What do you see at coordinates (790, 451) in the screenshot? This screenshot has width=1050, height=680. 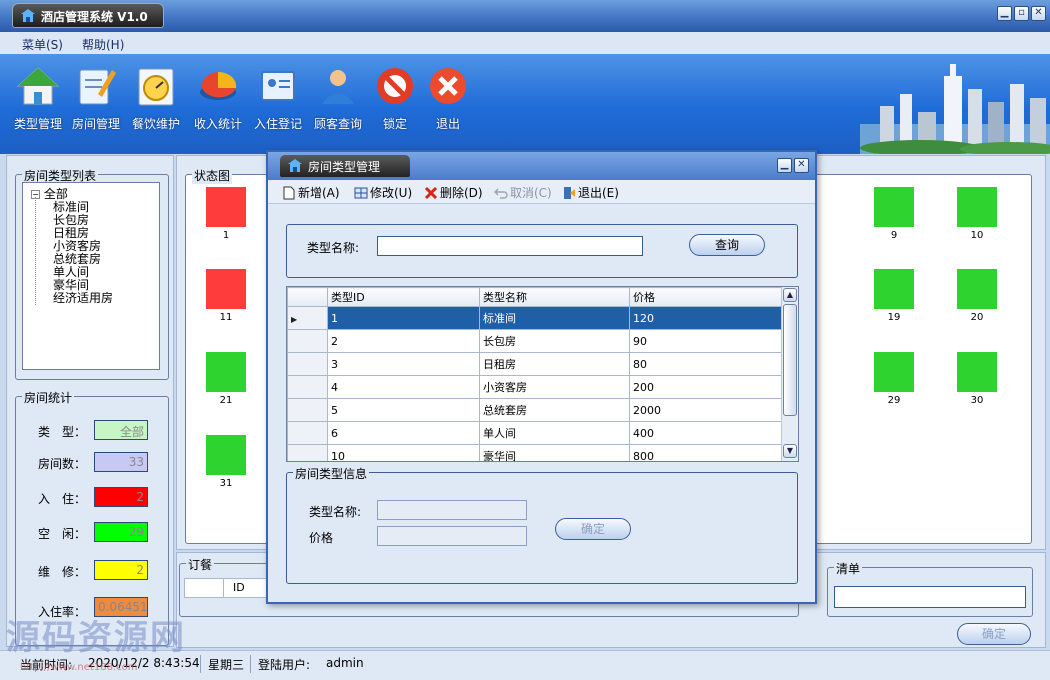 I see `scroll-down-icon: ▼` at bounding box center [790, 451].